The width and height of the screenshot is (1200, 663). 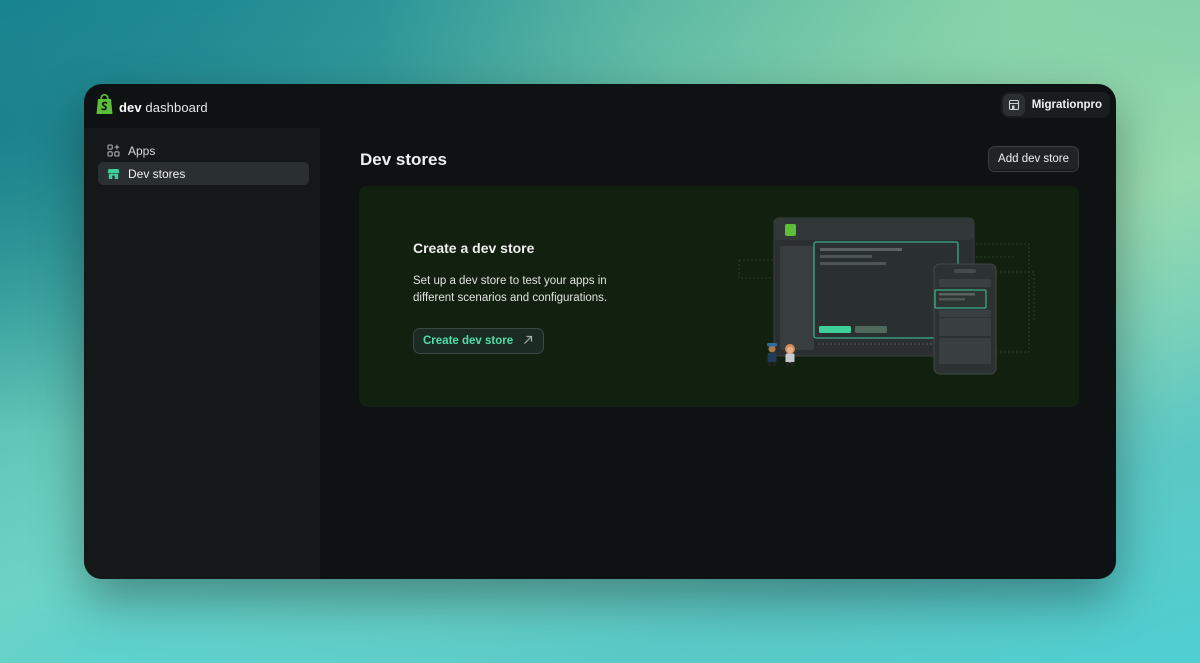 I want to click on sidebar-item-dev-stores: Dev stores, so click(x=203, y=173).